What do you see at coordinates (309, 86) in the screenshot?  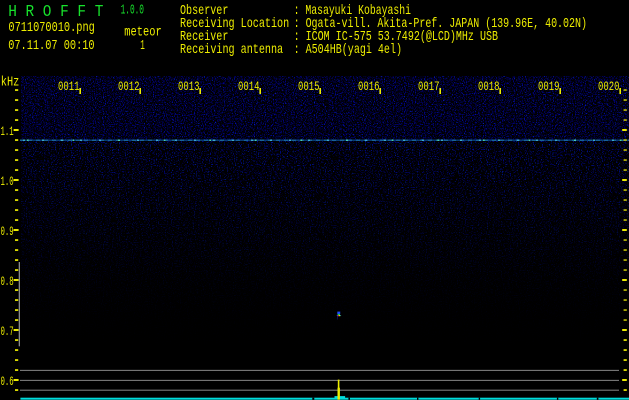 I see `svg-text: 0015` at bounding box center [309, 86].